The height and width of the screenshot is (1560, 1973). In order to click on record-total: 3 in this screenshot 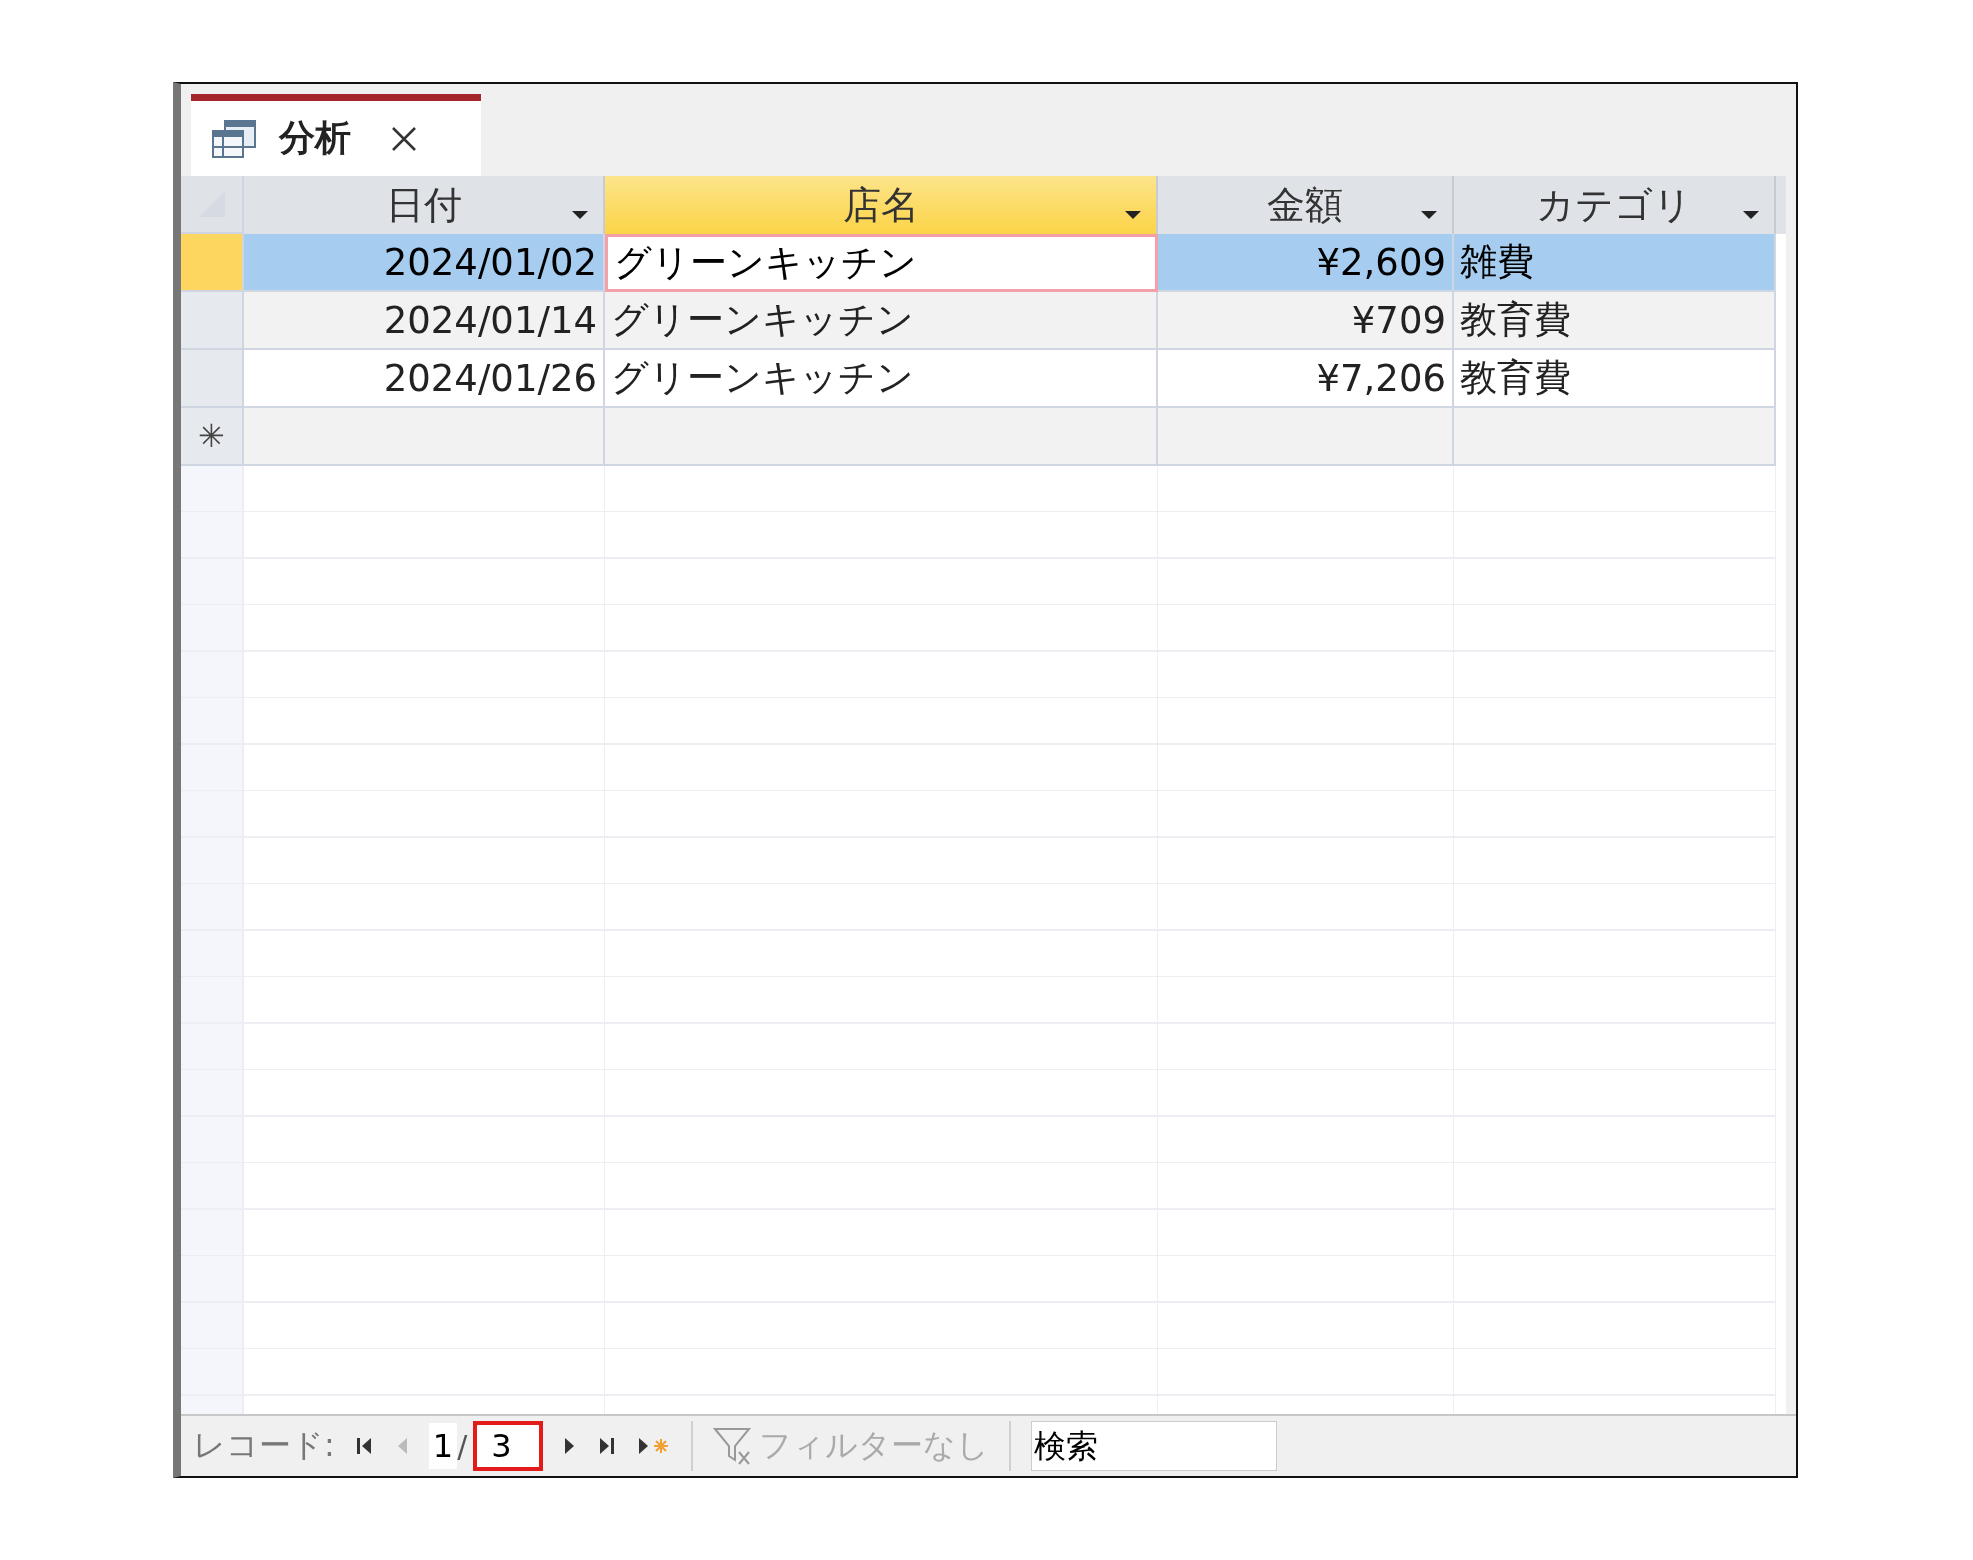, I will do `click(508, 1446)`.